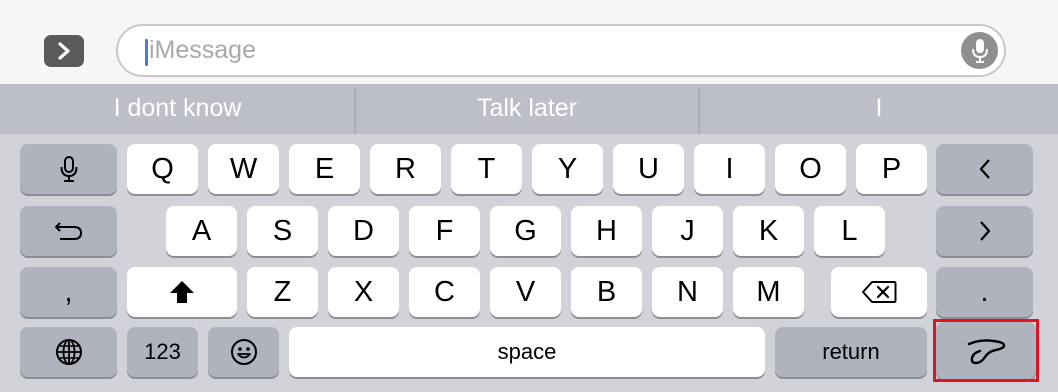 The image size is (1058, 392). I want to click on undo-key, so click(68, 231).